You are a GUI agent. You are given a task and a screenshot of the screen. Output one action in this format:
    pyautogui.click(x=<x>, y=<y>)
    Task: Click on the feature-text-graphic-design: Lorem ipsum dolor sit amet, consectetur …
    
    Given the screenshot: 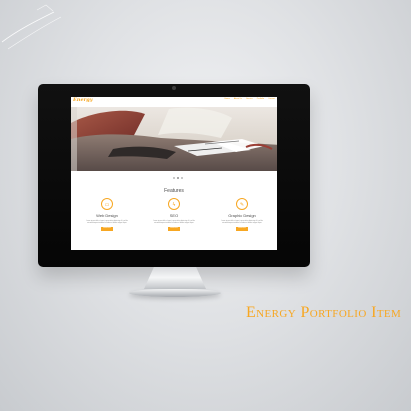 What is the action you would take?
    pyautogui.click(x=242, y=222)
    